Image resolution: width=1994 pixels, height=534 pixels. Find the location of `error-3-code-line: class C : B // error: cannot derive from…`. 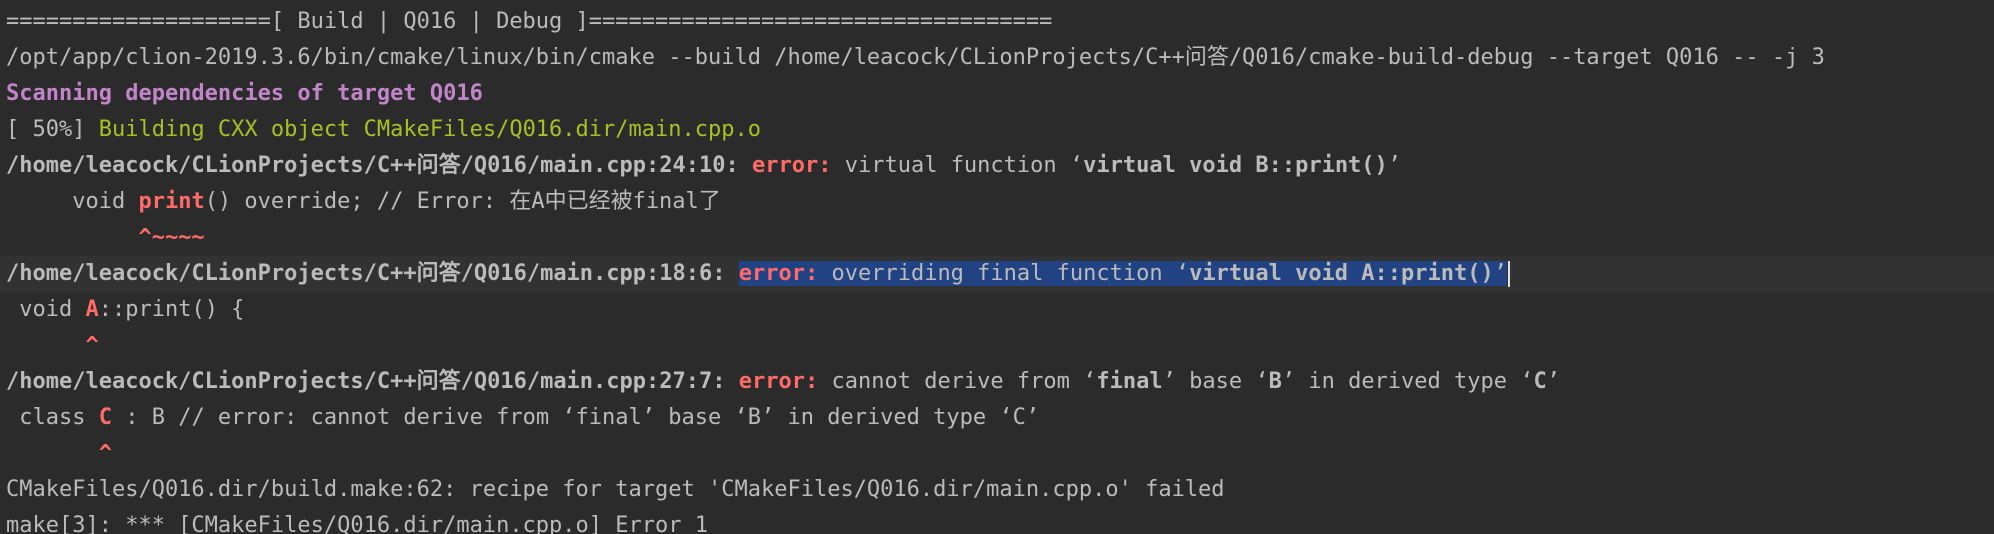

error-3-code-line: class C : B // error: cannot derive from… is located at coordinates (522, 418).